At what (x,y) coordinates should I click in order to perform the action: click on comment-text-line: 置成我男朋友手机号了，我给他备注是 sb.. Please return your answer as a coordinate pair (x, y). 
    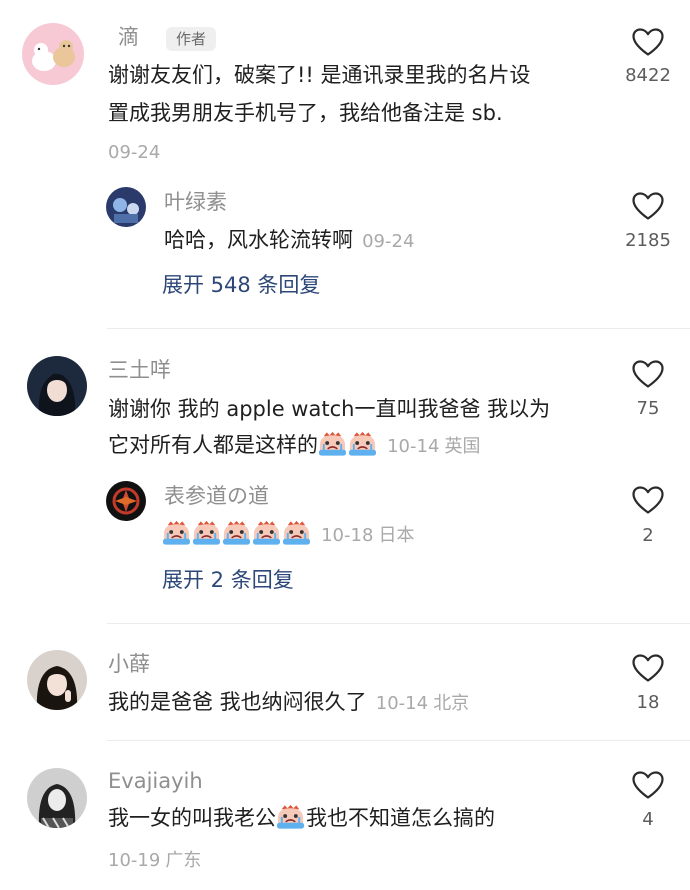
    Looking at the image, I should click on (305, 113).